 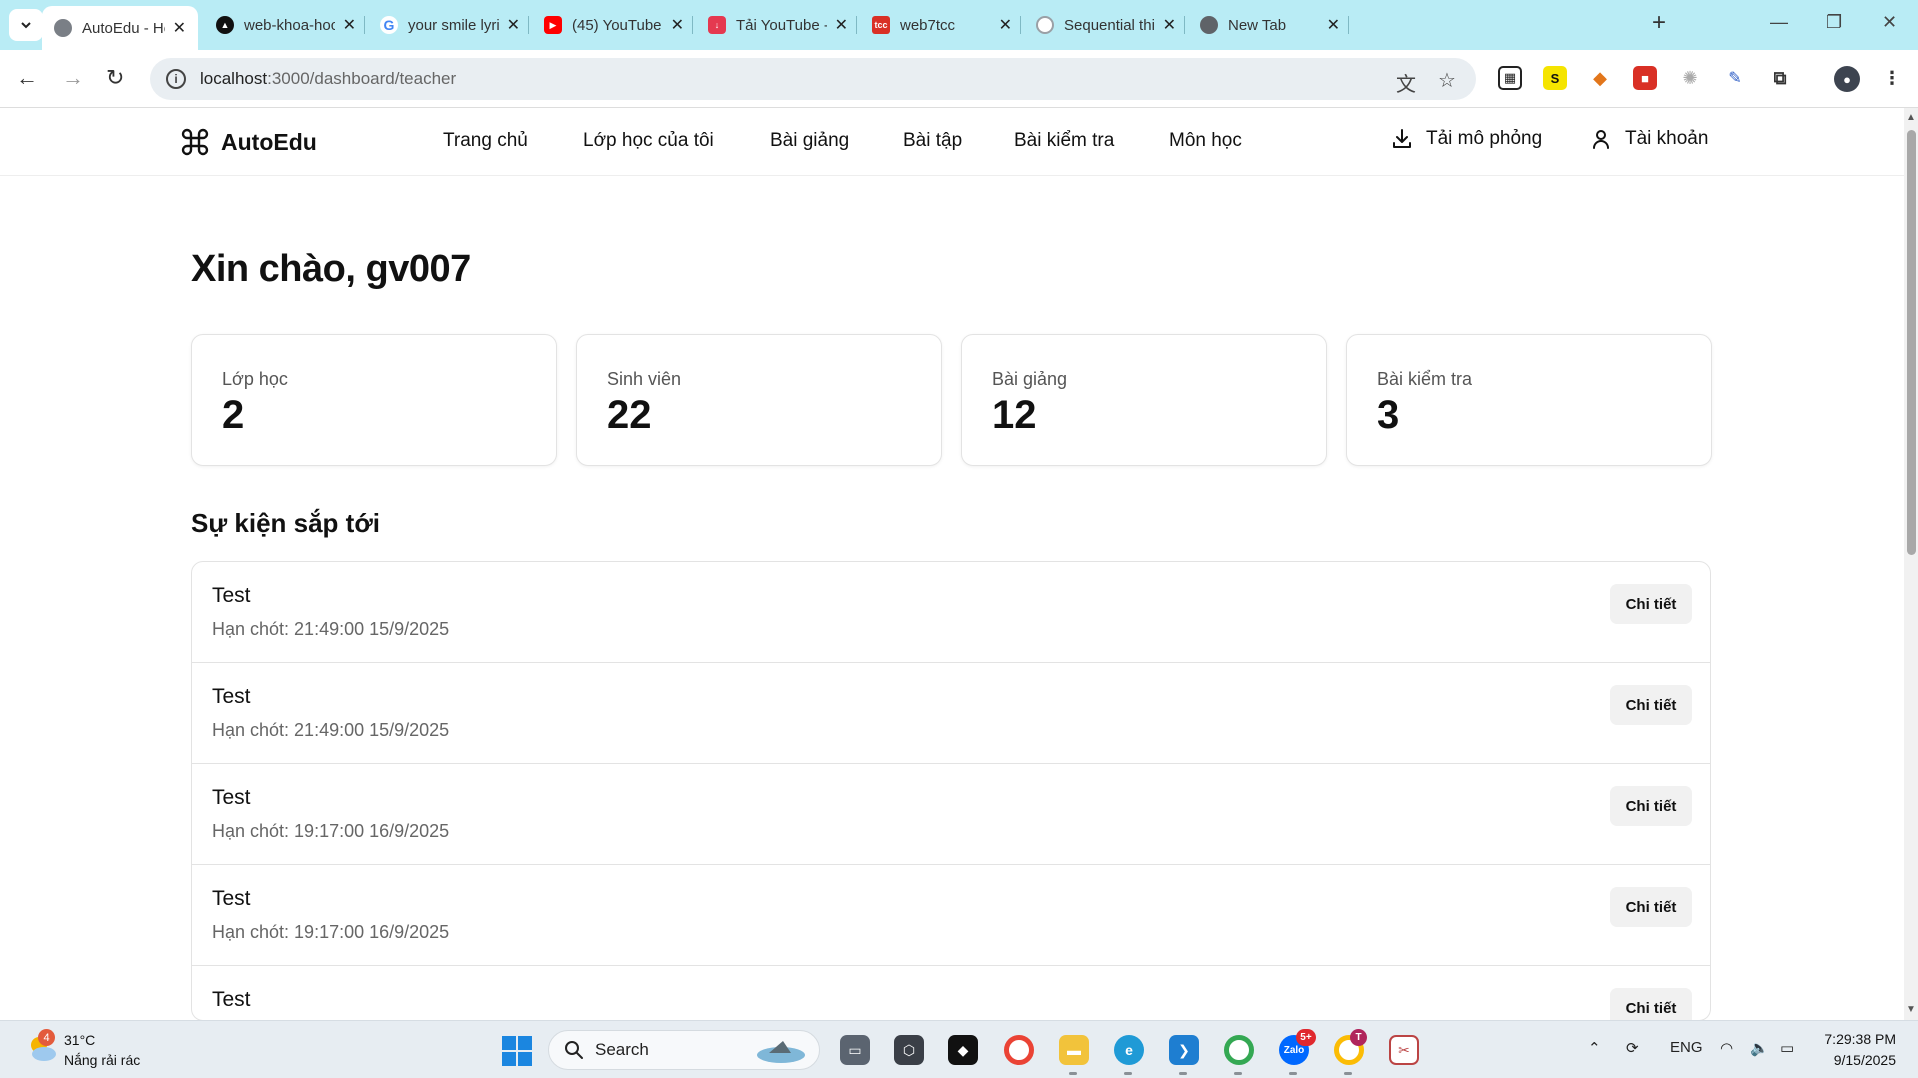 What do you see at coordinates (855, 1050) in the screenshot?
I see `task-view-icon: ▭` at bounding box center [855, 1050].